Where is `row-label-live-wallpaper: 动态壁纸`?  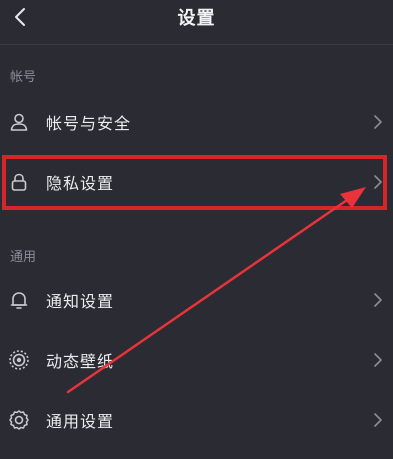 row-label-live-wallpaper: 动态壁纸 is located at coordinates (80, 361).